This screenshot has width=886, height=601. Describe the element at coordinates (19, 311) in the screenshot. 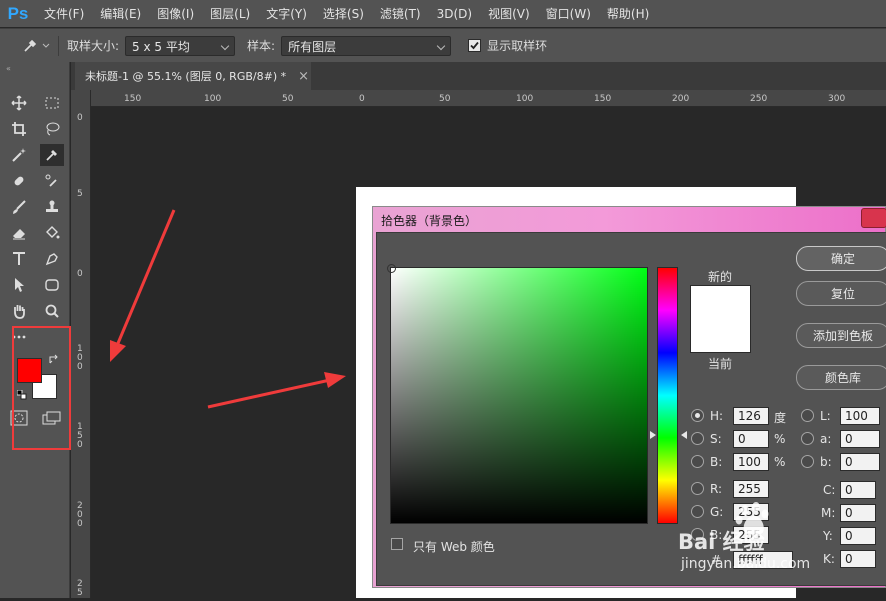

I see `hand-tool-icon` at that location.